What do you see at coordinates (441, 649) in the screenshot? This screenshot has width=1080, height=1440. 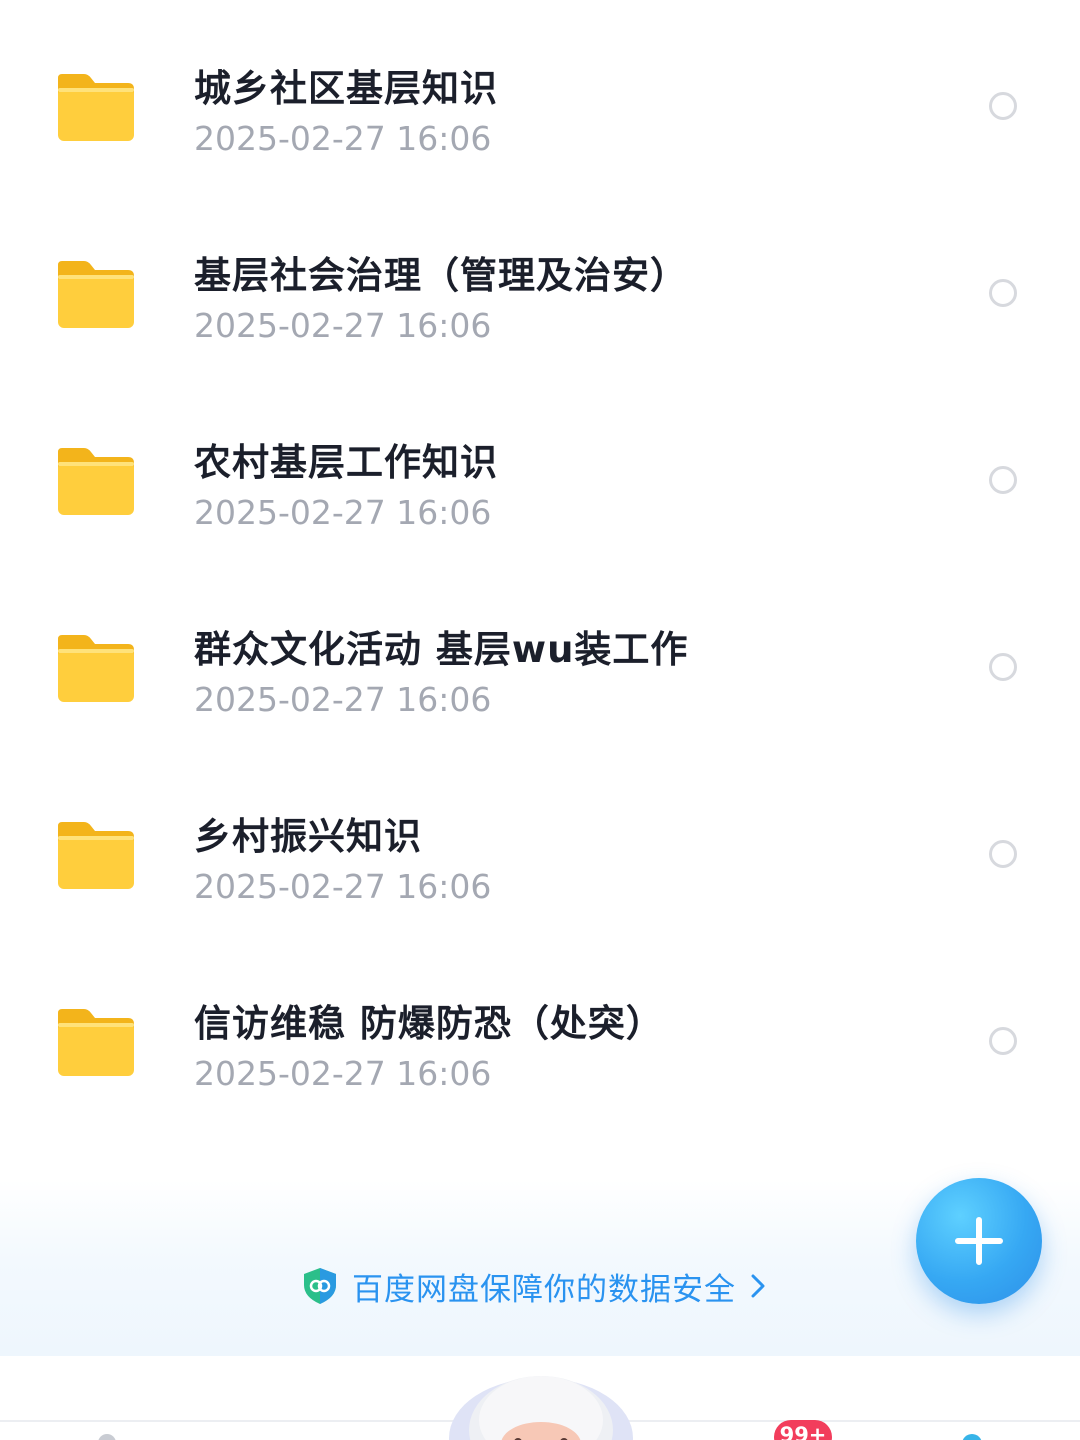 I see `file-name: 群众文化活动 基层wu装工作` at bounding box center [441, 649].